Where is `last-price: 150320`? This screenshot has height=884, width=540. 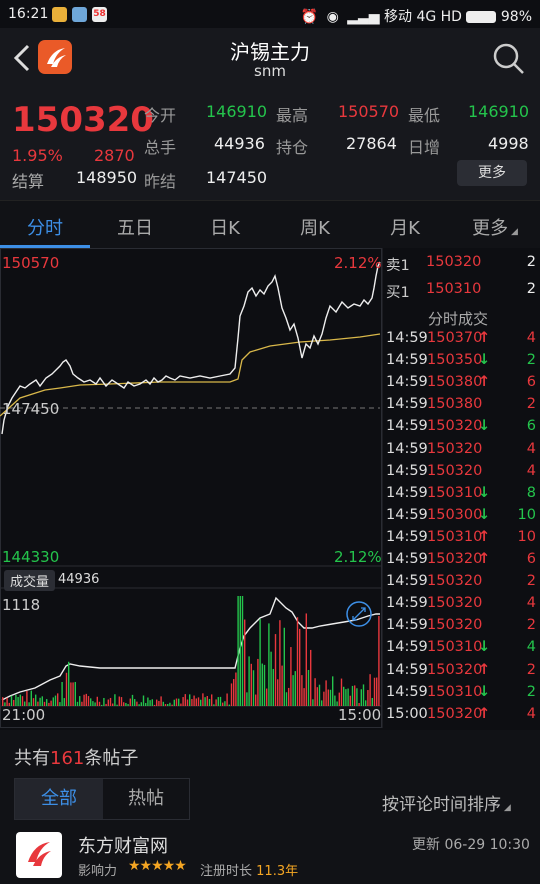 last-price: 150320 is located at coordinates (83, 120).